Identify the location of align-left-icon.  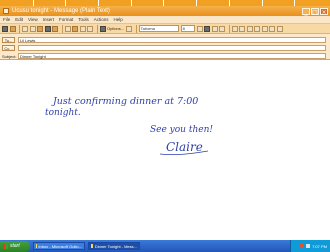
(234, 28).